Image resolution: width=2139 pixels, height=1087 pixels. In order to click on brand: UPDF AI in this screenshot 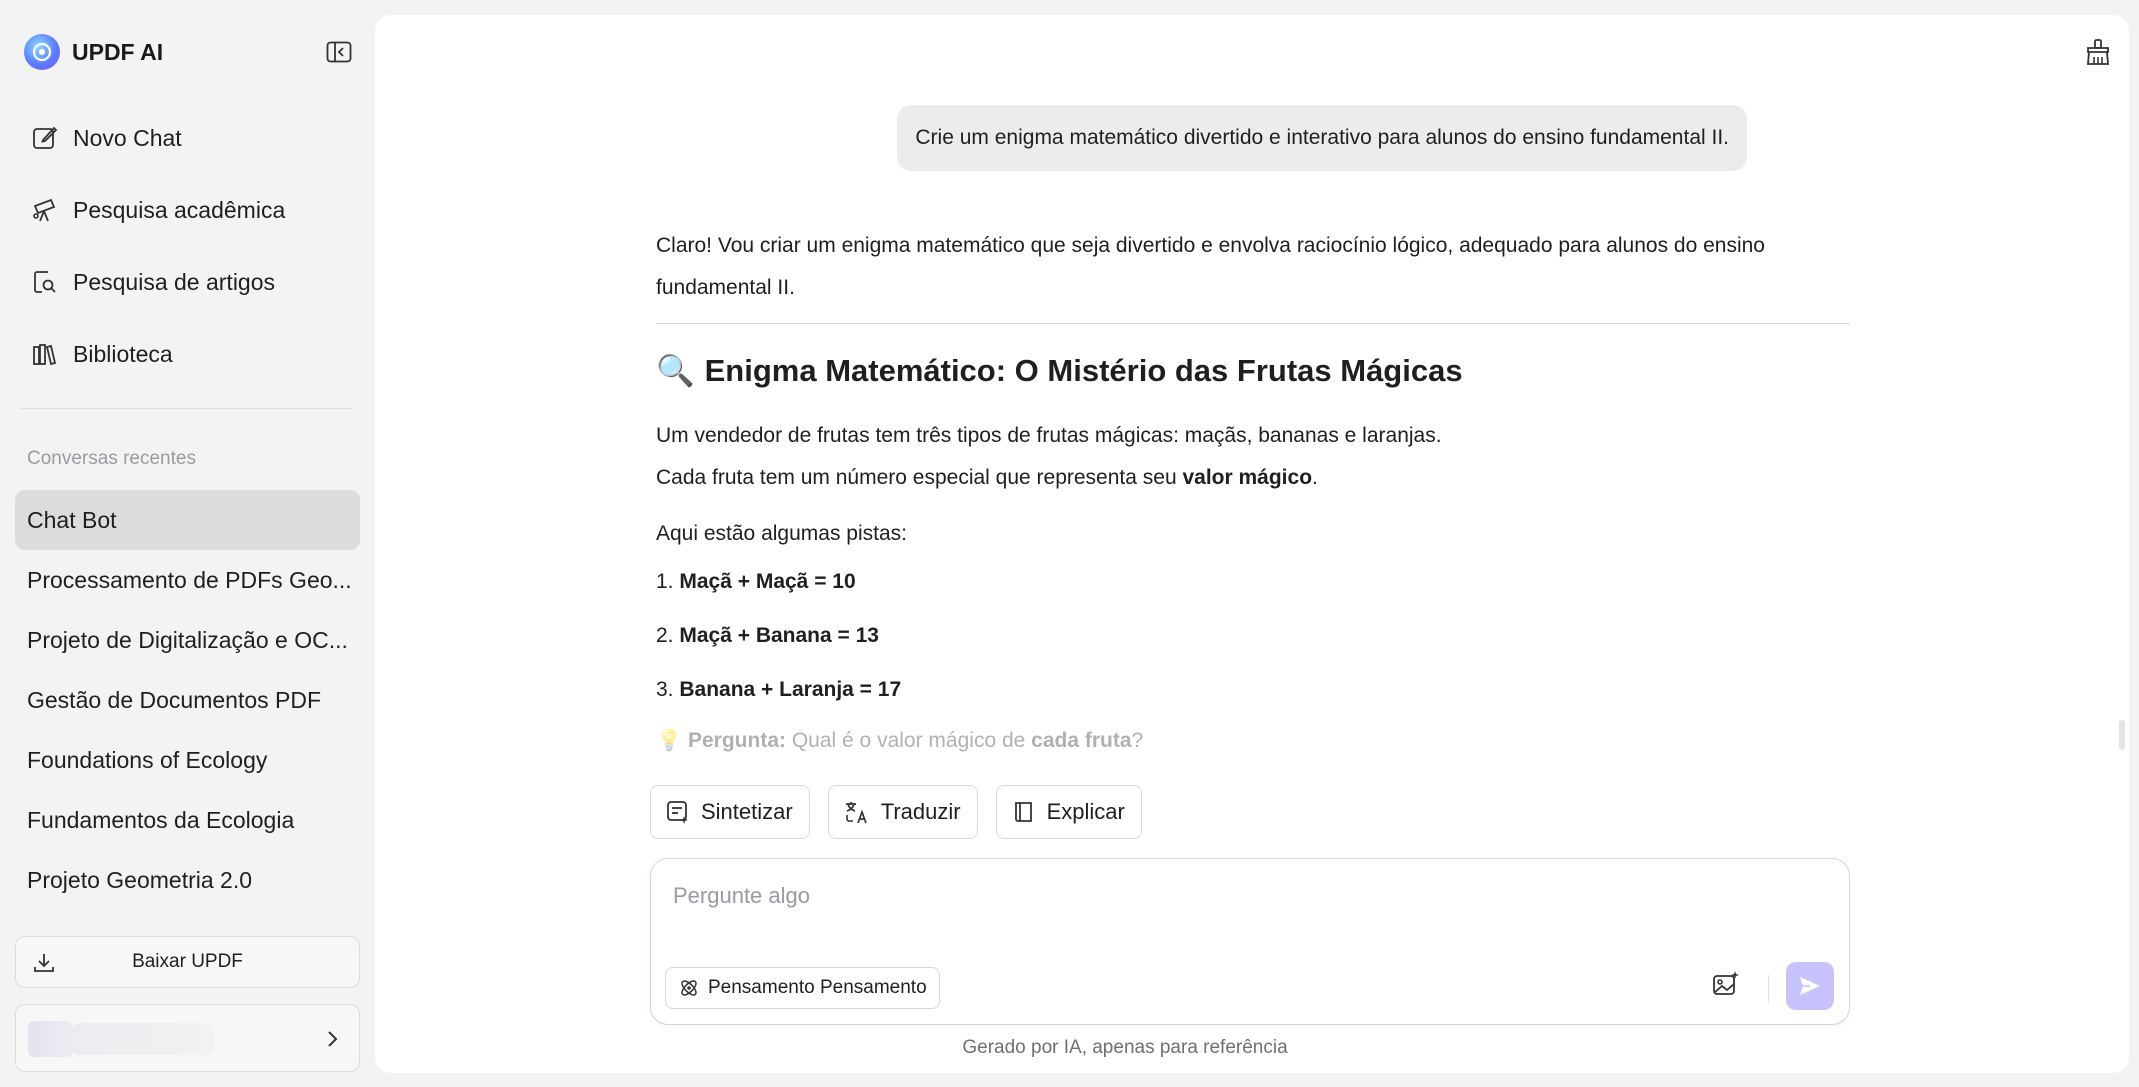, I will do `click(93, 52)`.